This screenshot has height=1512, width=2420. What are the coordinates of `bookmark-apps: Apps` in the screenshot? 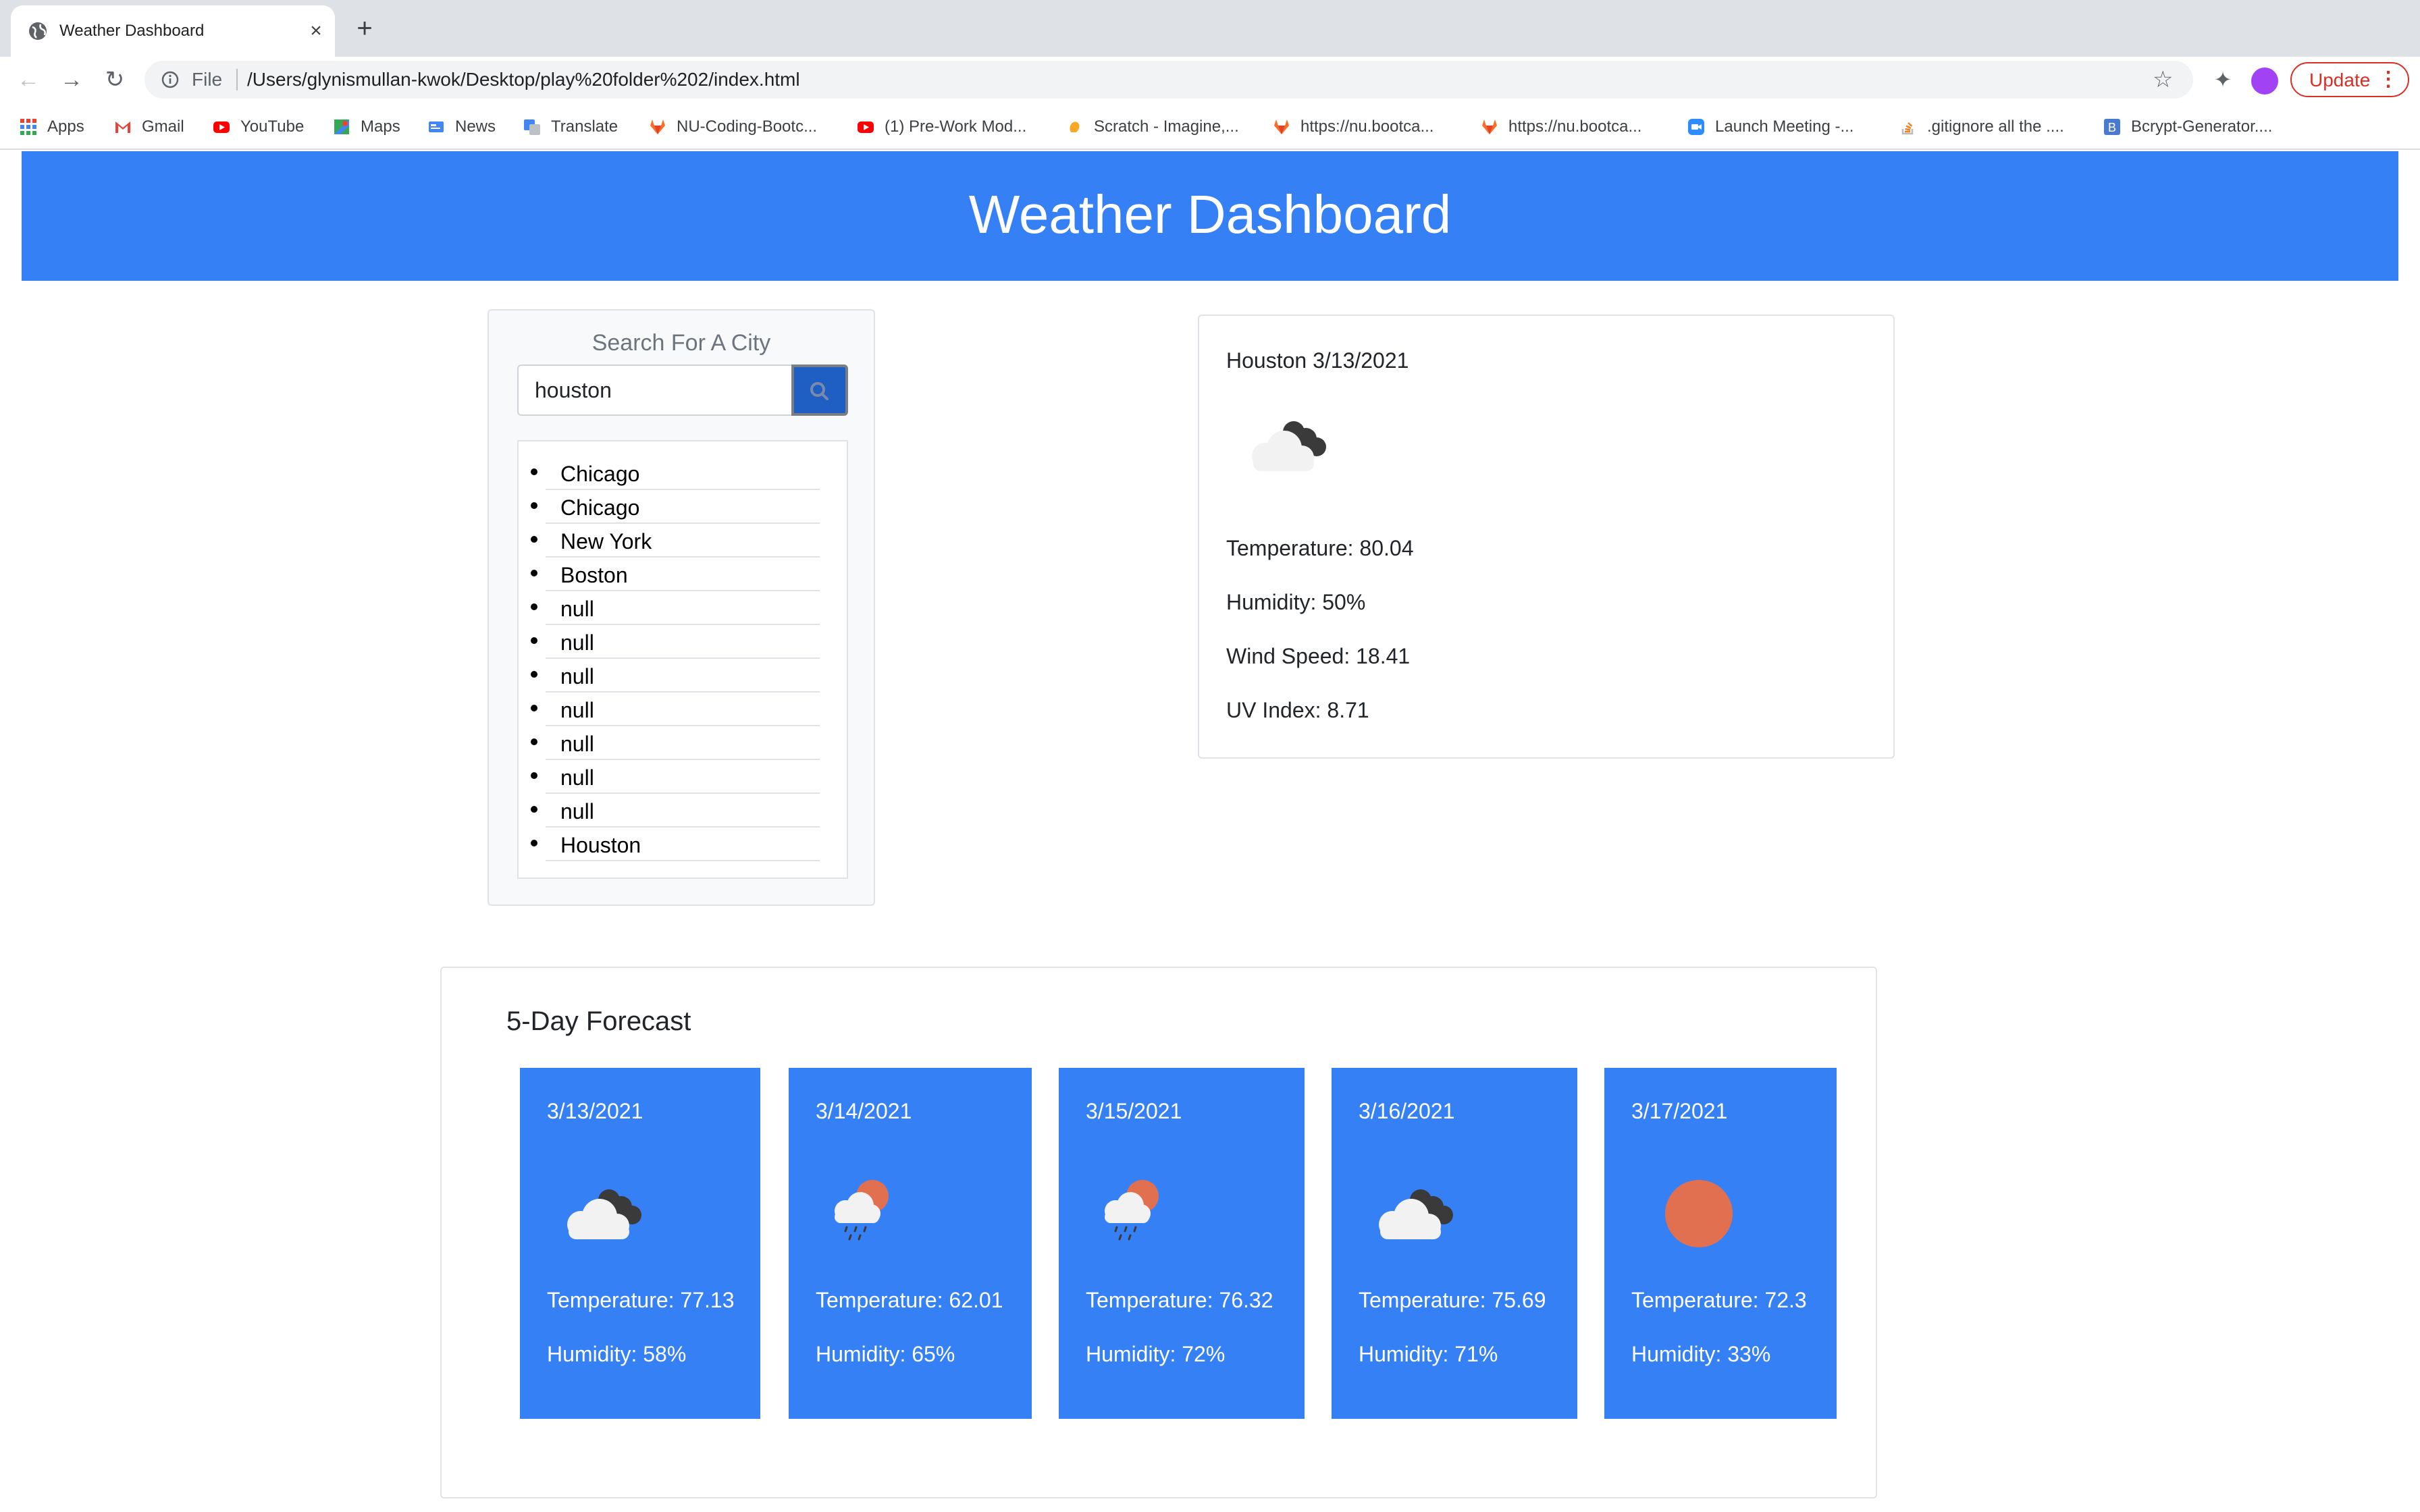 It's located at (51, 126).